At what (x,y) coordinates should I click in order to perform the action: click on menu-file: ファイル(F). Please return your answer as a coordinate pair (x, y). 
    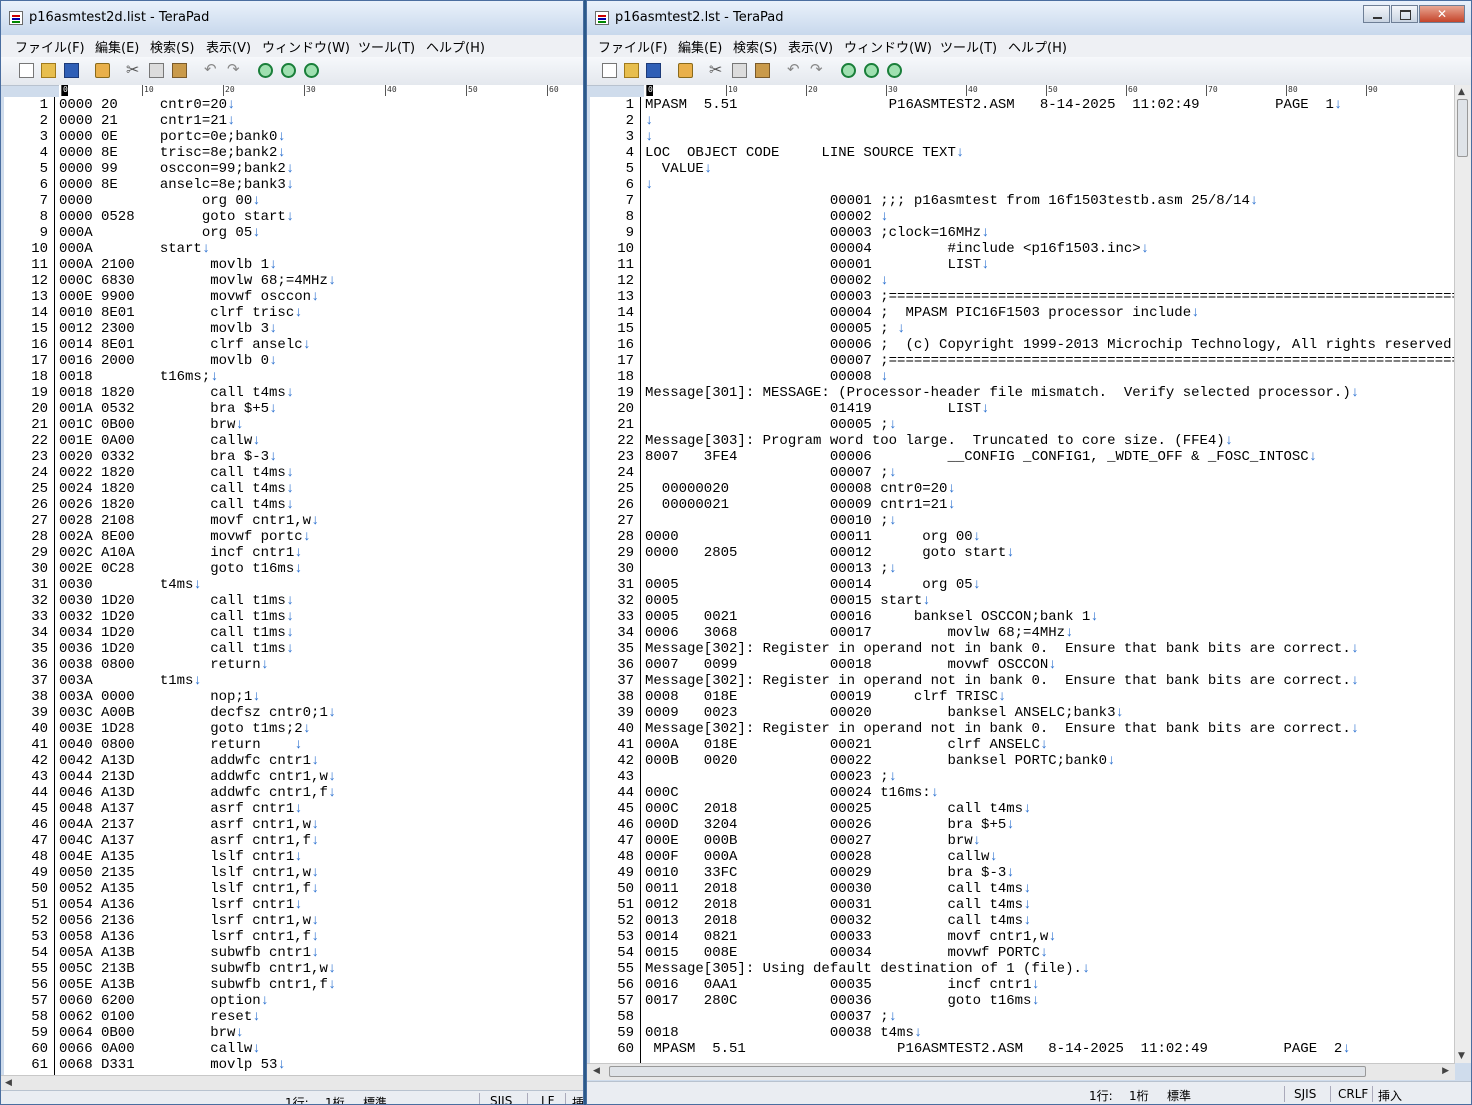
    Looking at the image, I should click on (633, 46).